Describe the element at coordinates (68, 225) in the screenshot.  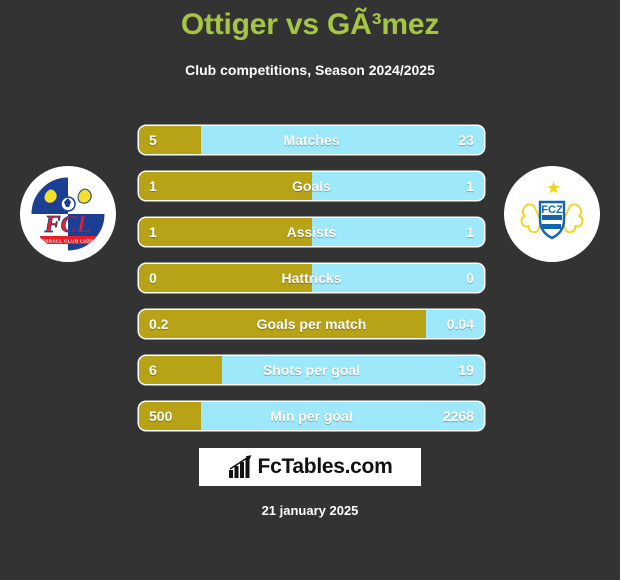
I see `svg-text: FCL` at that location.